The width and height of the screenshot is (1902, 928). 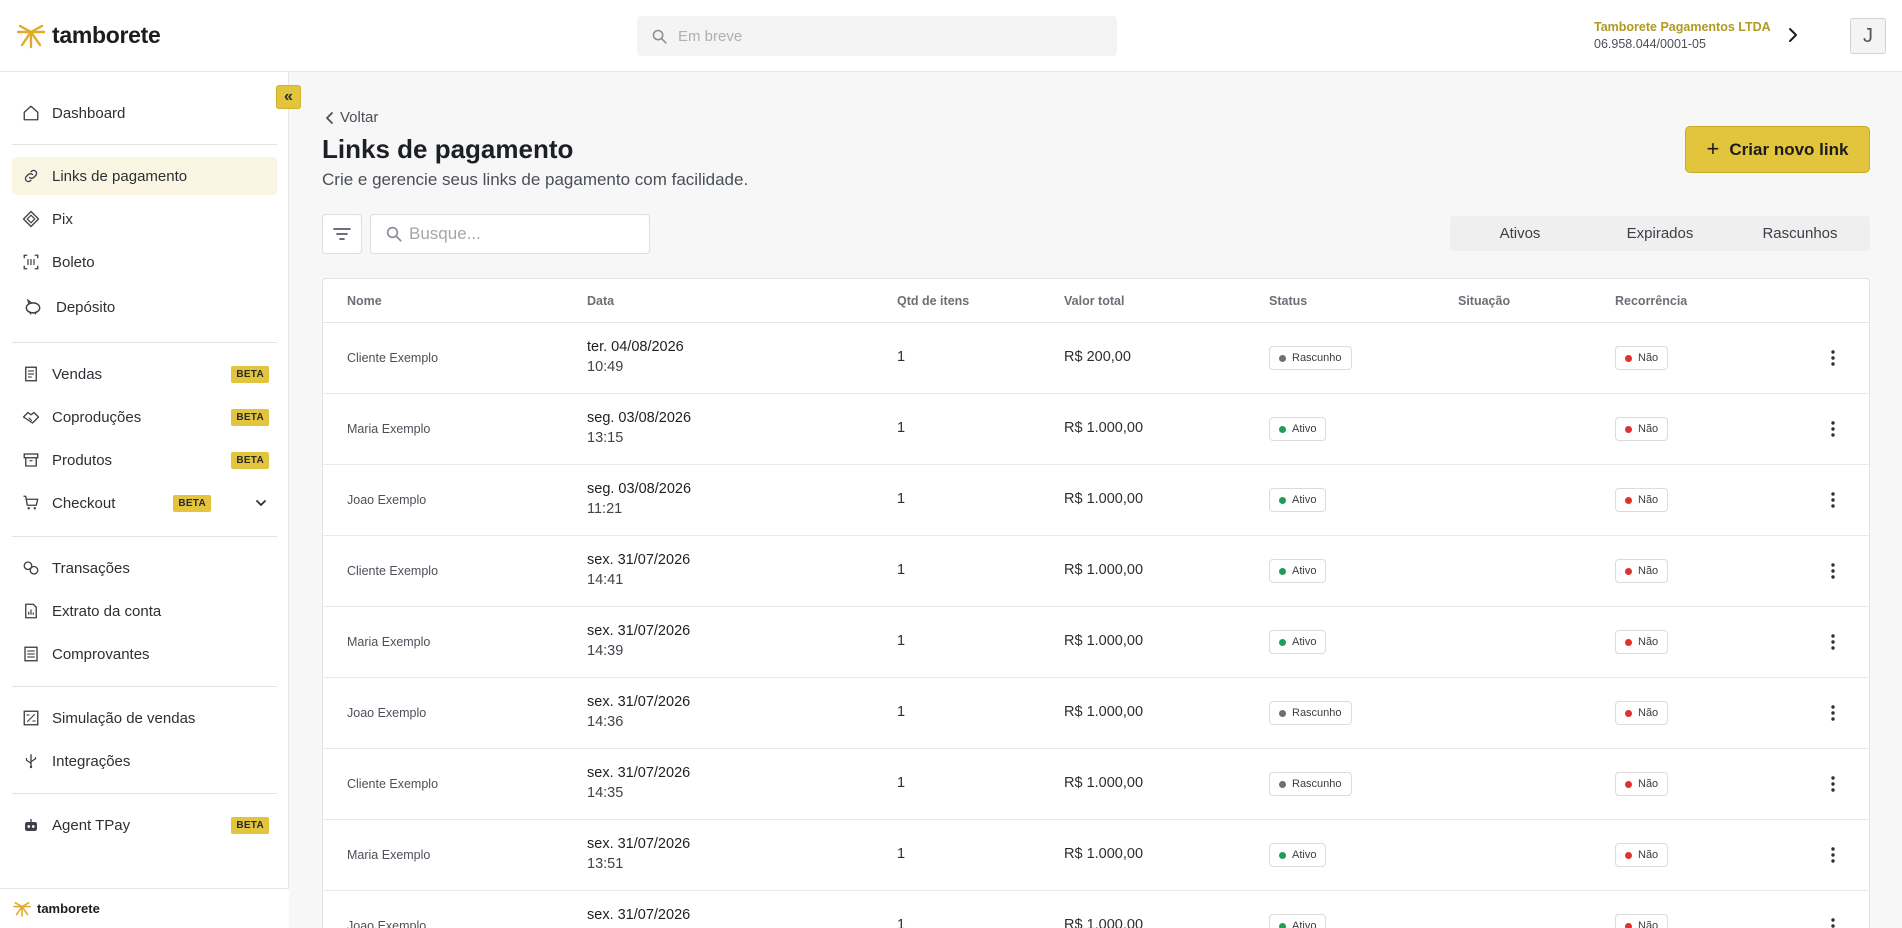 What do you see at coordinates (638, 712) in the screenshot?
I see `cell-date: sex. 31/07/2026 14:36` at bounding box center [638, 712].